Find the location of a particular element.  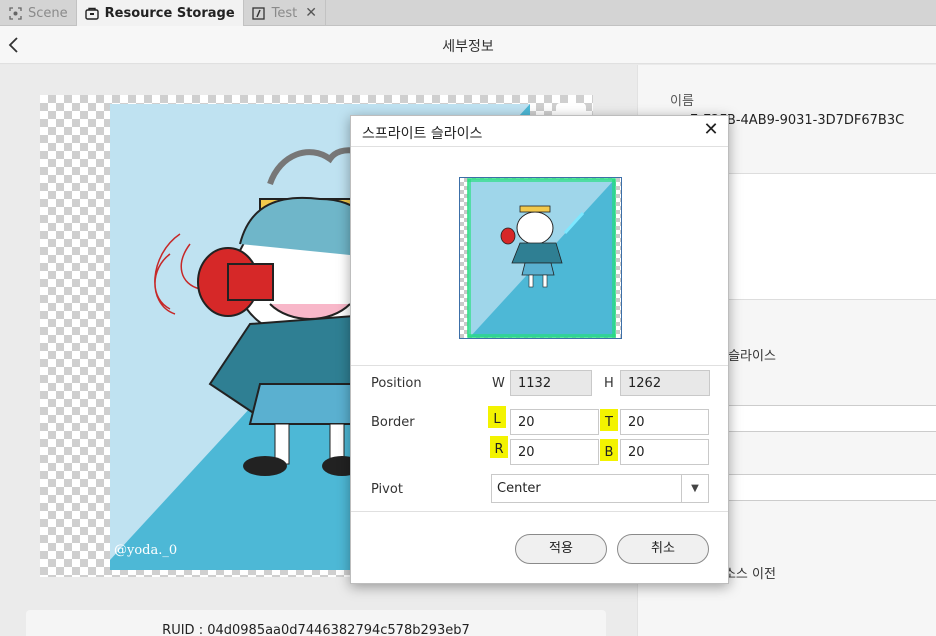

pivot-label: Pivot is located at coordinates (387, 489).